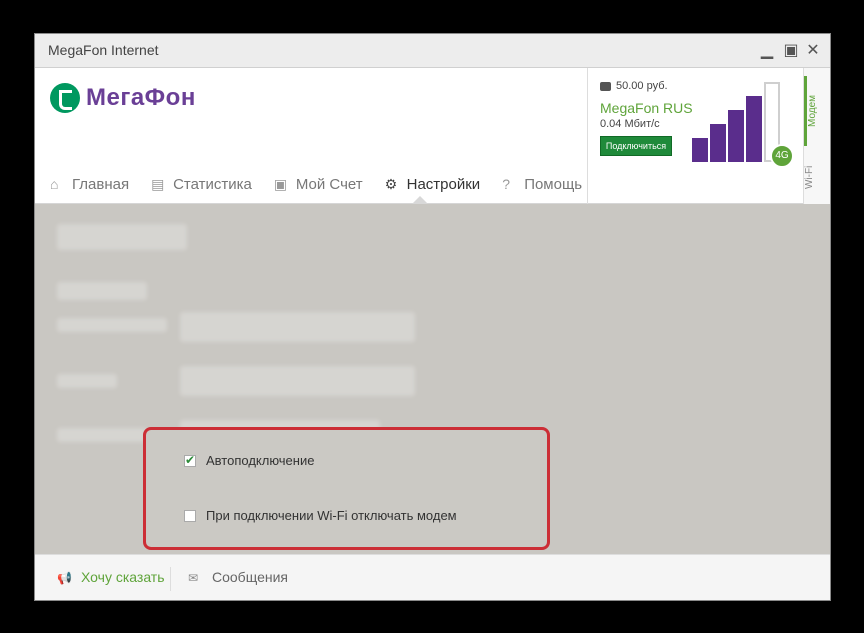 This screenshot has height=633, width=864. What do you see at coordinates (391, 184) in the screenshot?
I see `gear-icon: ⚙` at bounding box center [391, 184].